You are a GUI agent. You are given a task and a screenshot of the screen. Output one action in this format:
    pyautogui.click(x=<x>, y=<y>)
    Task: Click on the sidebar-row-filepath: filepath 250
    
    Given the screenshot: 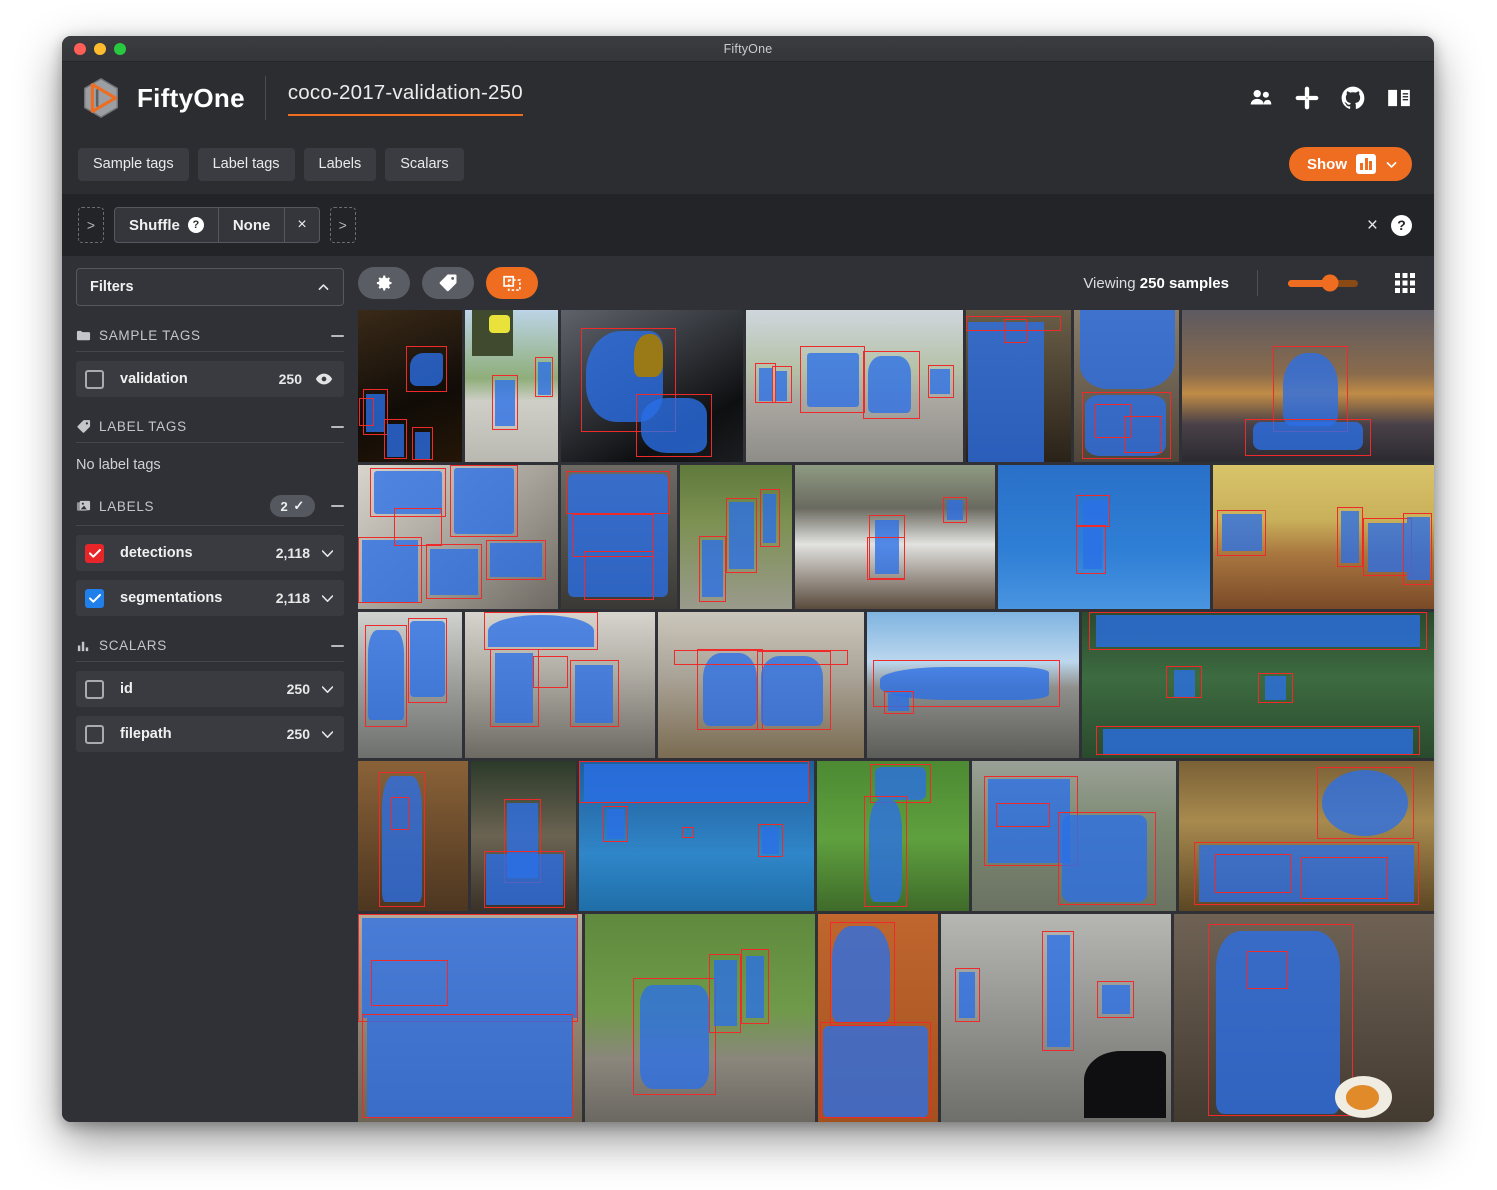 What is the action you would take?
    pyautogui.click(x=210, y=734)
    